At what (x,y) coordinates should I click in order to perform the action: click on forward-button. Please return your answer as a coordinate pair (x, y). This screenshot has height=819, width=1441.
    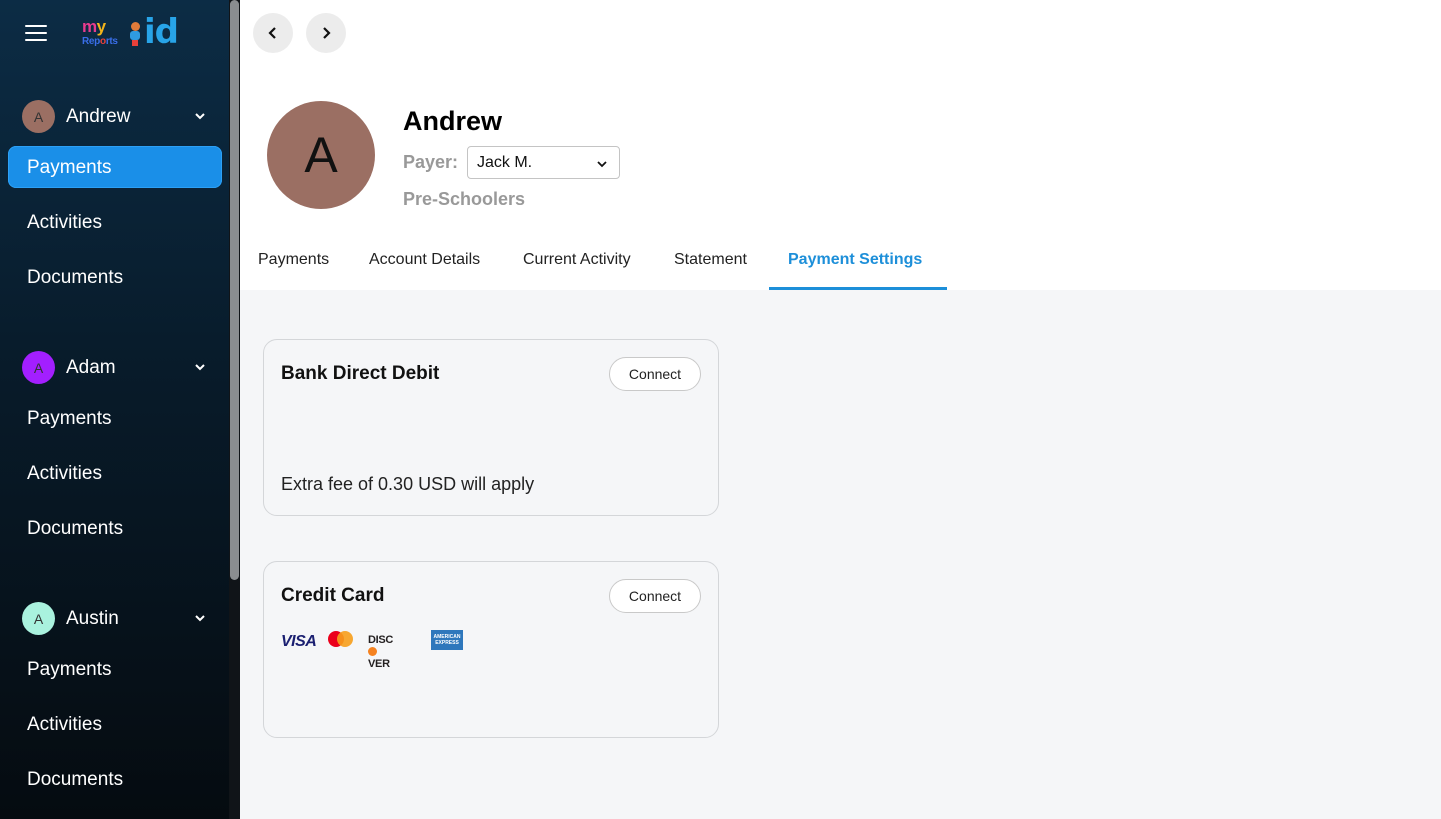
    Looking at the image, I should click on (326, 33).